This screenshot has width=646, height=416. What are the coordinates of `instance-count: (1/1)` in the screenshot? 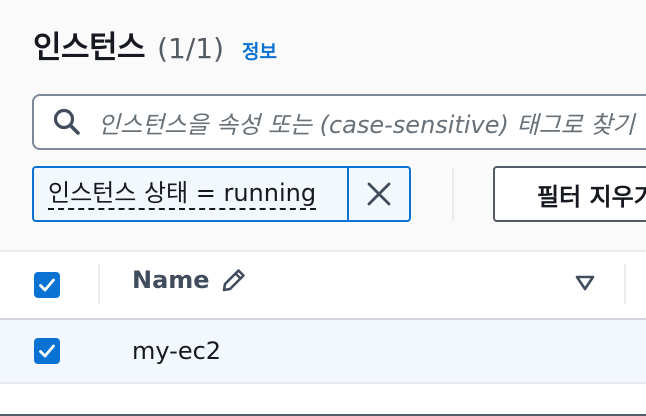 It's located at (191, 48).